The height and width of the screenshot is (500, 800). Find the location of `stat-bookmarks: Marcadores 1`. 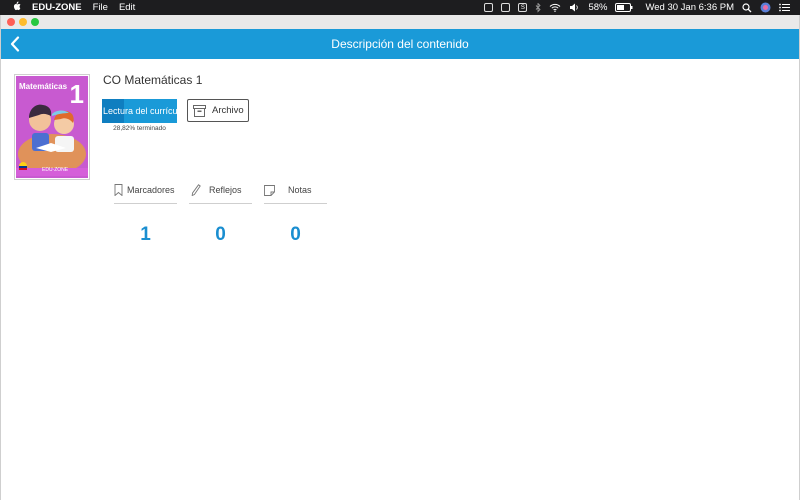

stat-bookmarks: Marcadores 1 is located at coordinates (145, 211).